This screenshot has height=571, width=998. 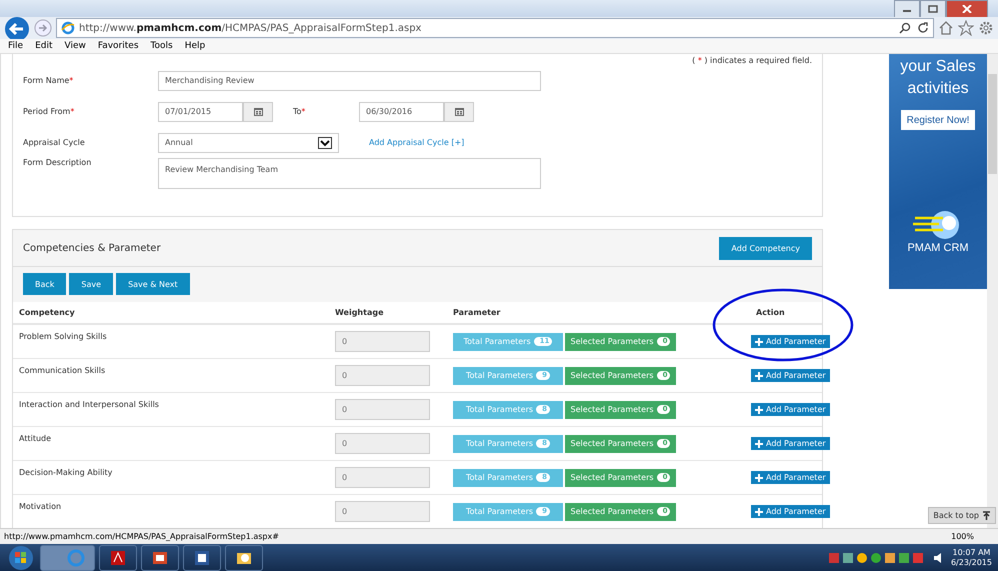 I want to click on competency-name: Problem Solving Skills, so click(x=63, y=336).